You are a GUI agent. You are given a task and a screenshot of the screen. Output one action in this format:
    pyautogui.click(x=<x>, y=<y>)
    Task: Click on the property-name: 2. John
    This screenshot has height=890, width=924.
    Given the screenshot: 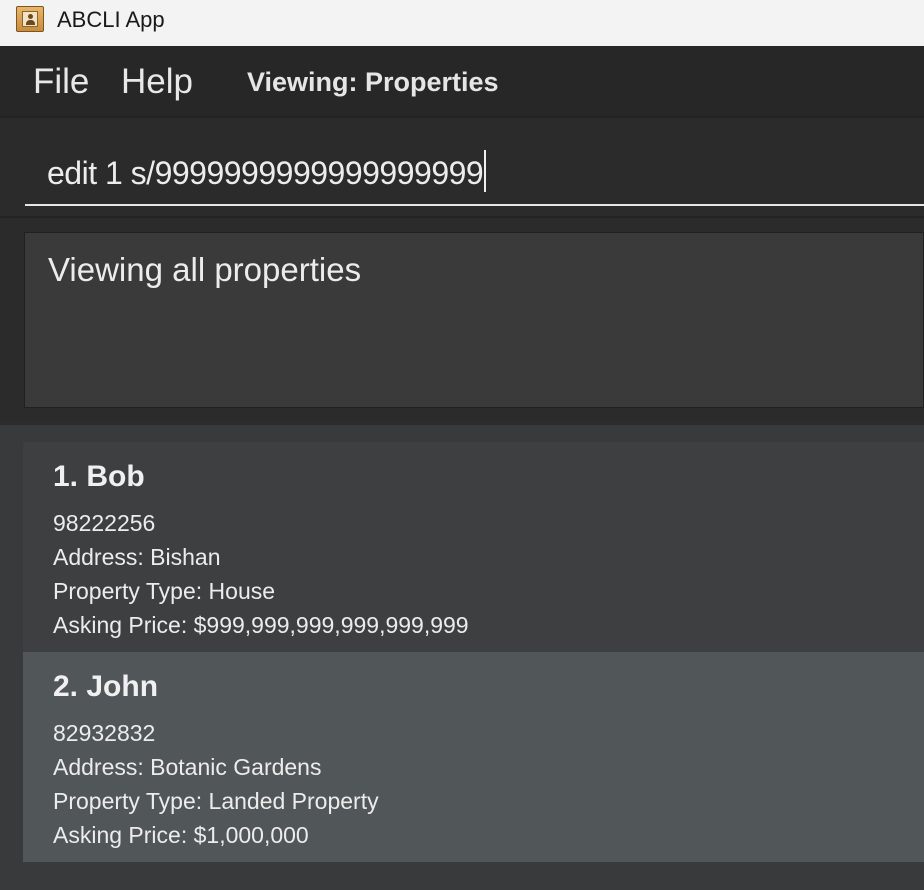 What is the action you would take?
    pyautogui.click(x=106, y=686)
    